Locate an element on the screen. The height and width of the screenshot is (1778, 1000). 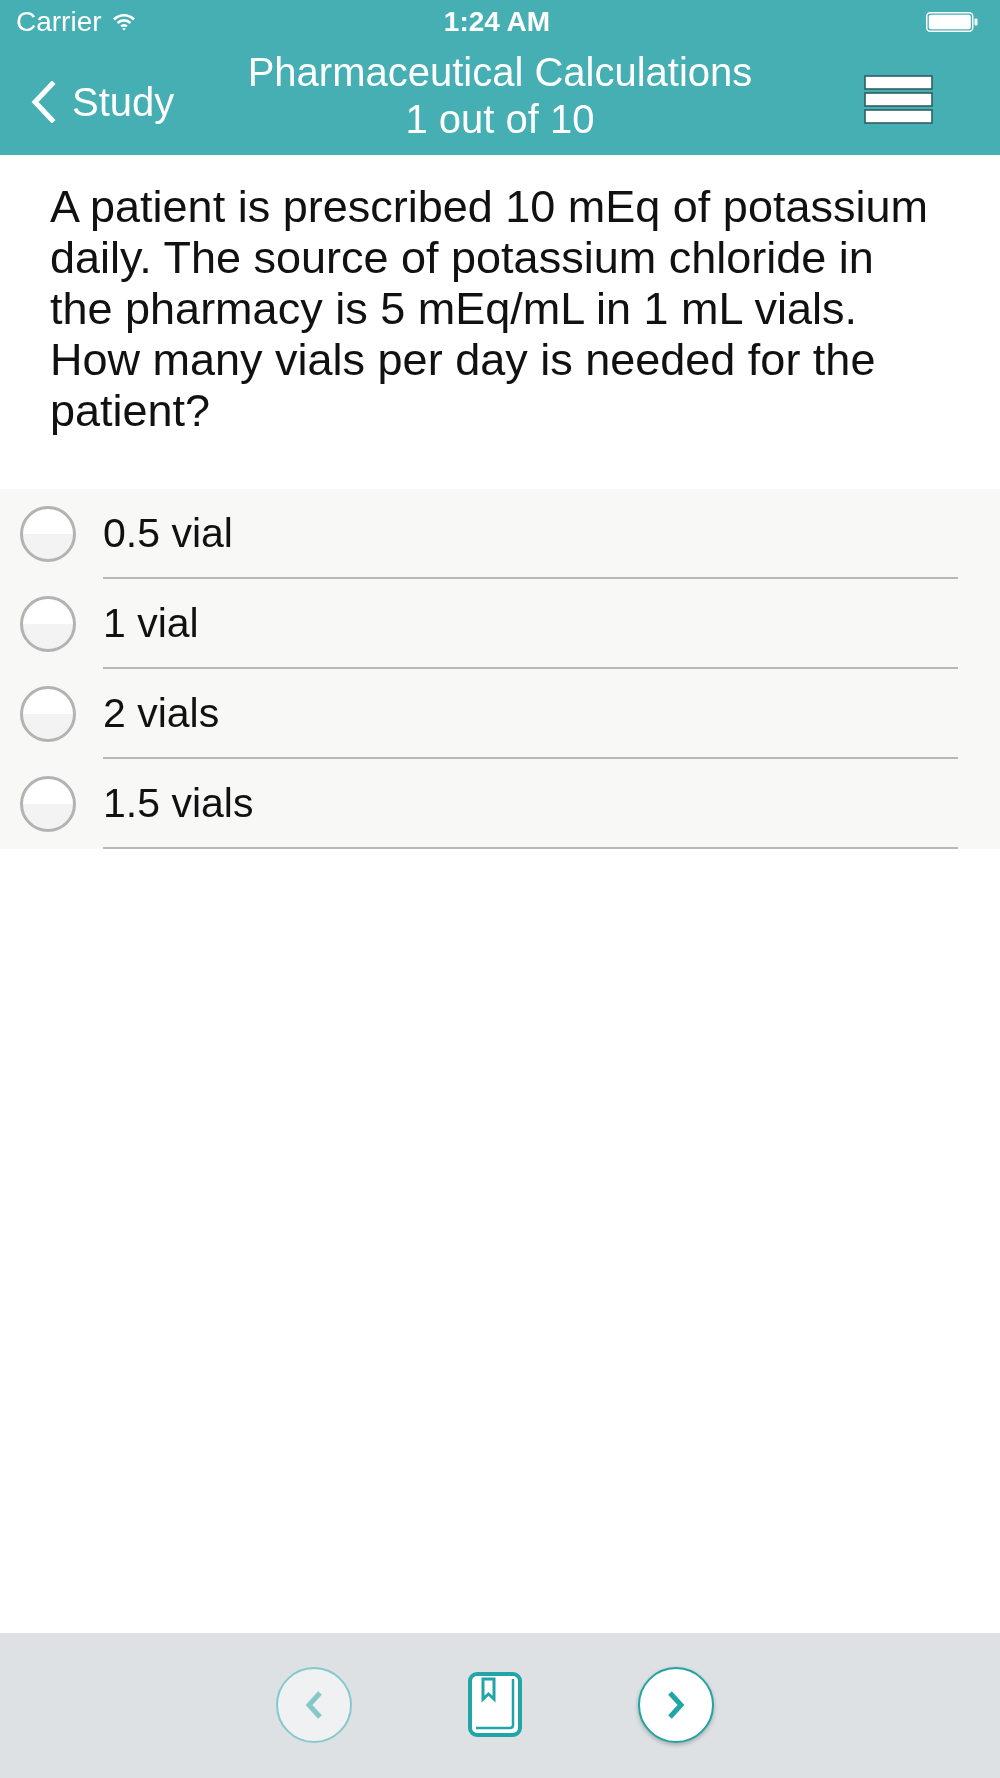
screen-title: Pharmaceutical Calculations is located at coordinates (500, 72).